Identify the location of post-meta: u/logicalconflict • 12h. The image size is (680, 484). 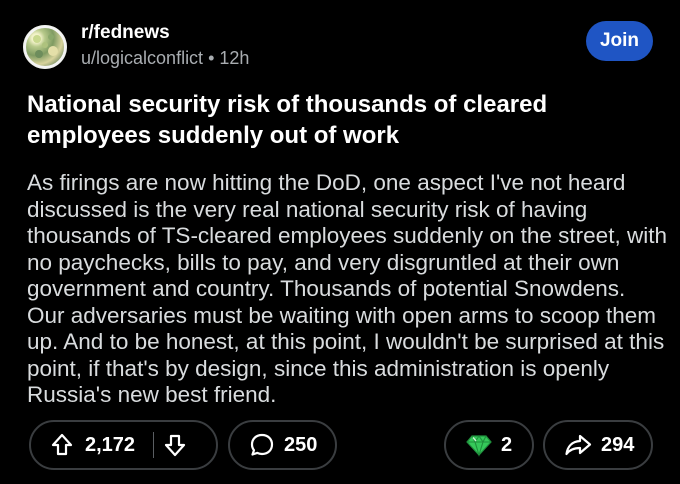
(165, 58).